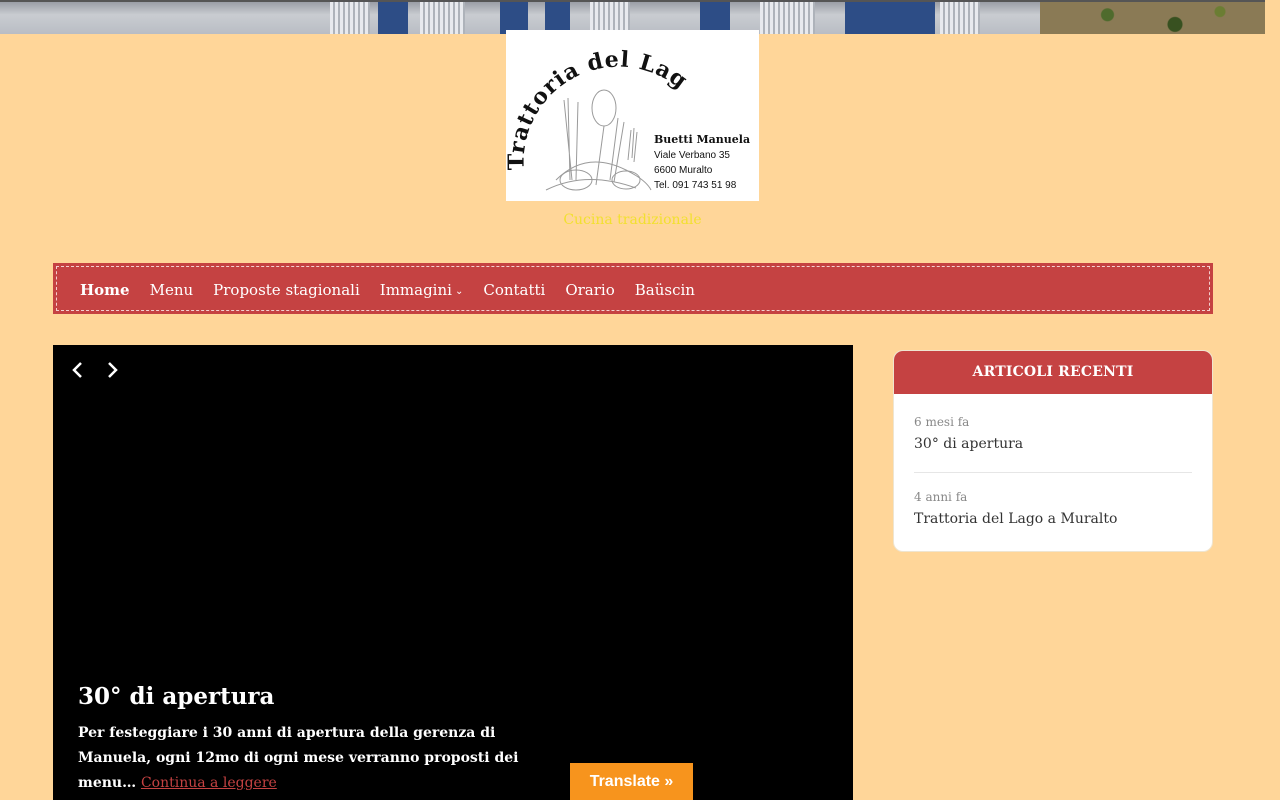  What do you see at coordinates (683, 170) in the screenshot?
I see `logo-city-text: 6600 Muralto` at bounding box center [683, 170].